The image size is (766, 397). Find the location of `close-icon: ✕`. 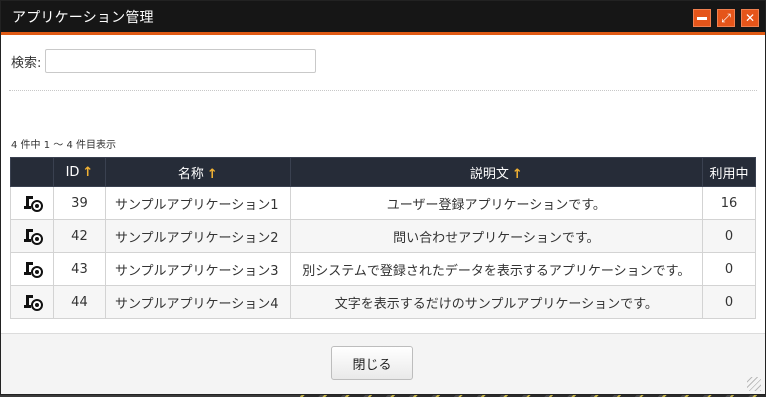

close-icon: ✕ is located at coordinates (750, 18).